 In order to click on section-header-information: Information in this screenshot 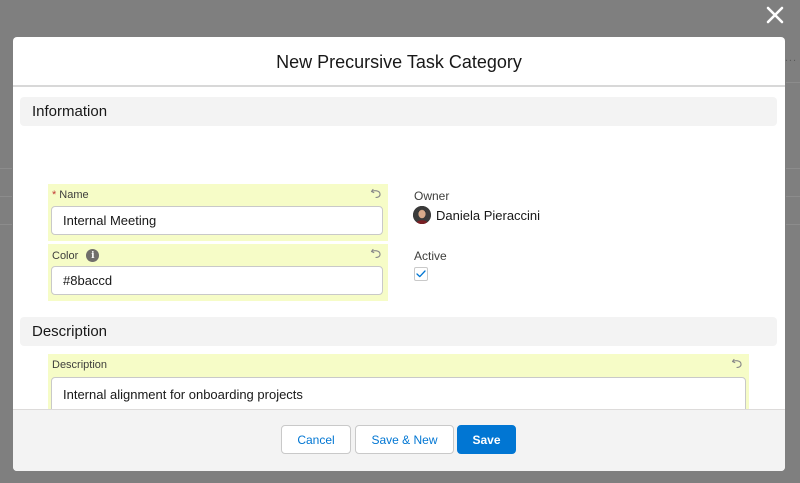, I will do `click(398, 111)`.